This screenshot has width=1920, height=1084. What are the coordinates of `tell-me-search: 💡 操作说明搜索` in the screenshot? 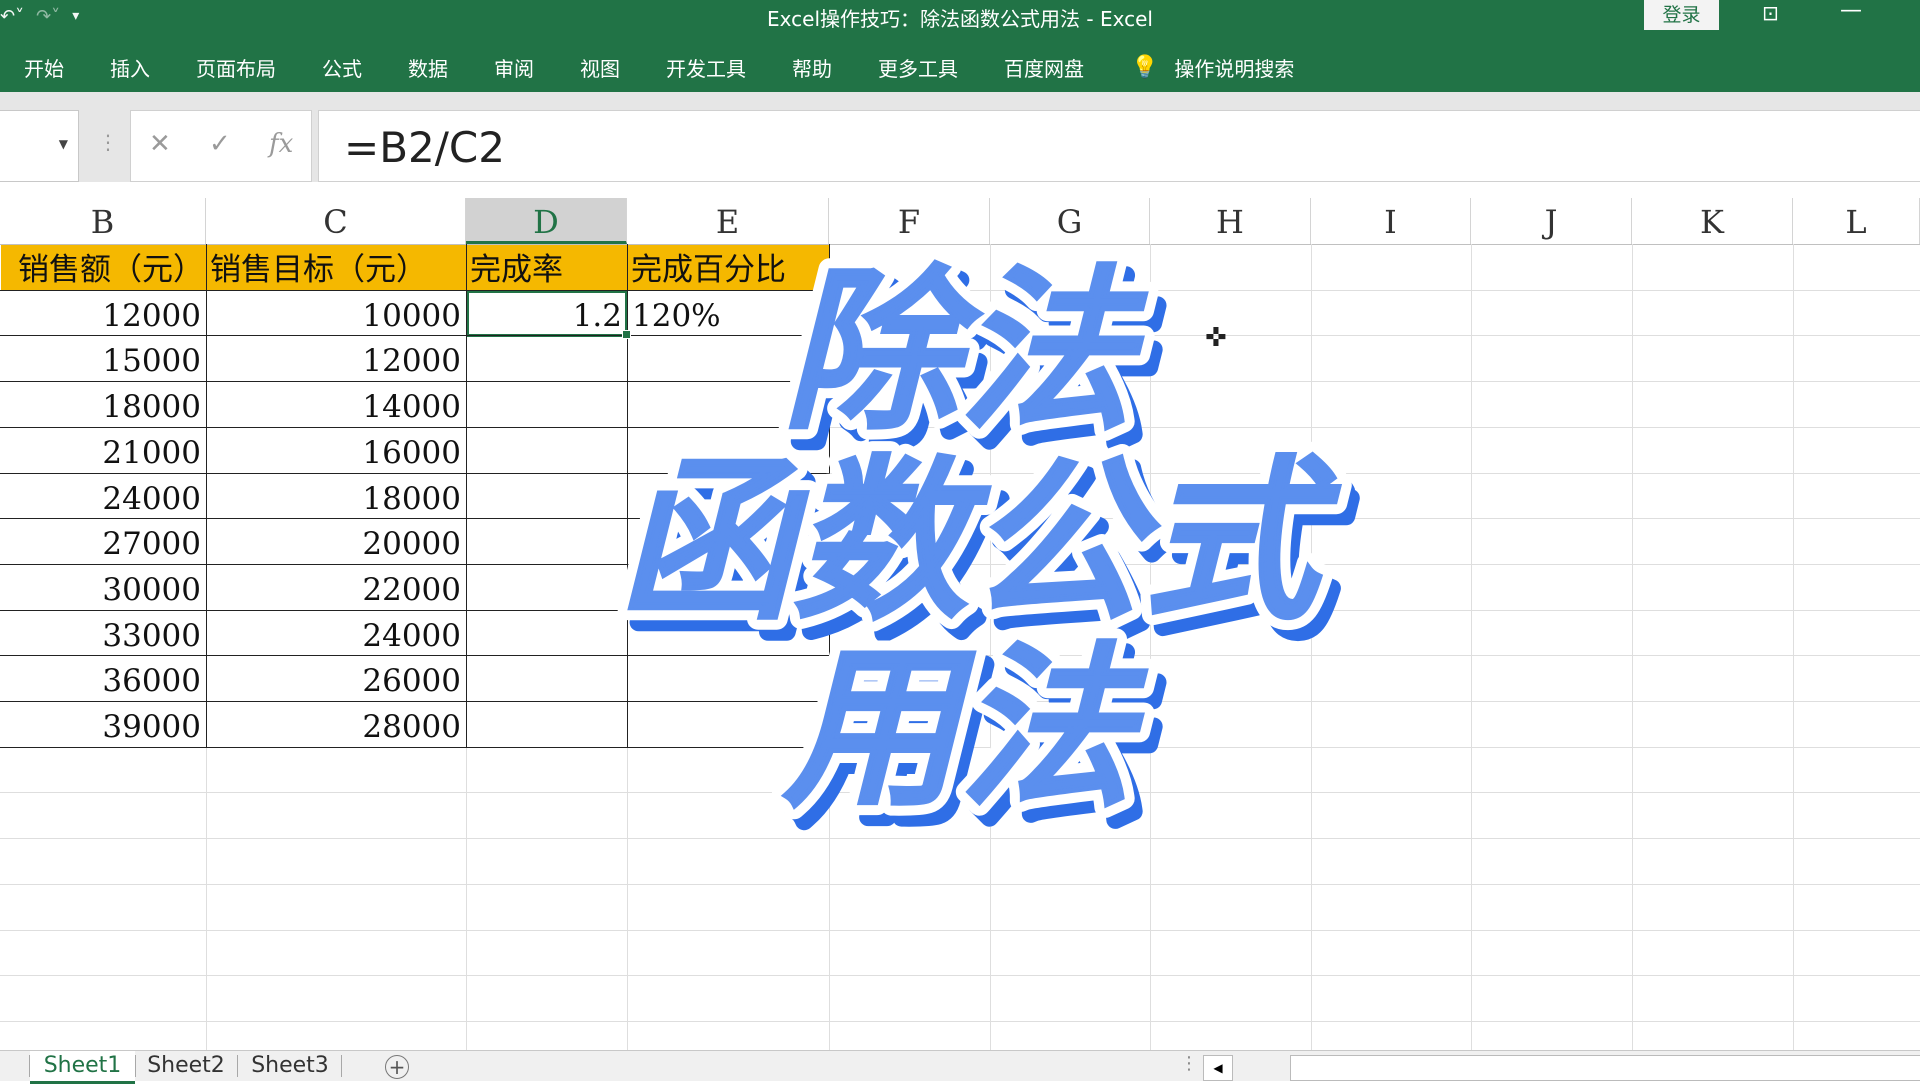 It's located at (1212, 67).